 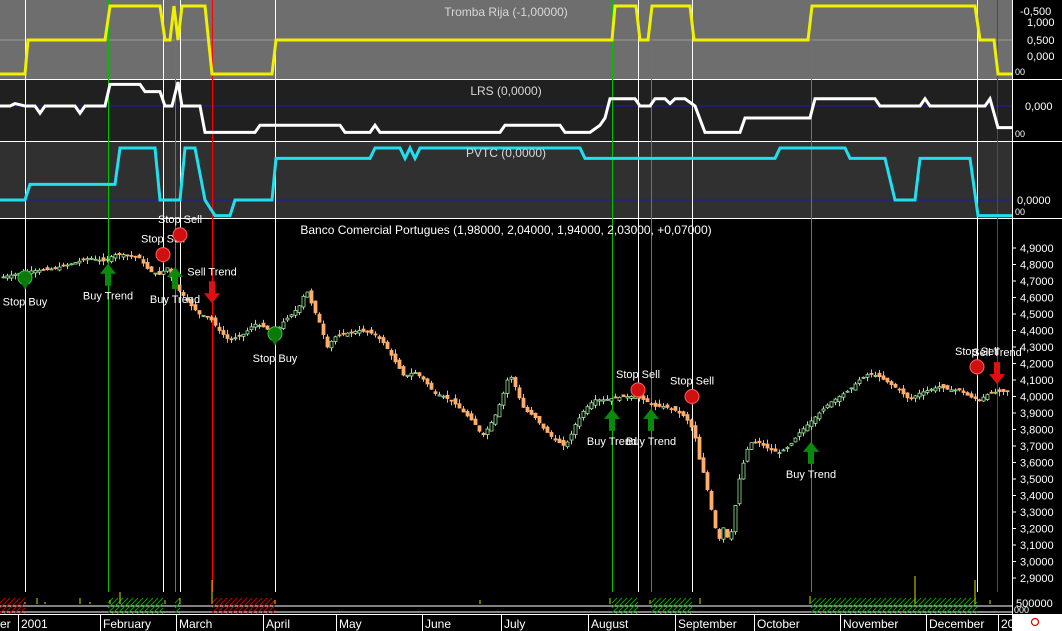 What do you see at coordinates (1034, 201) in the screenshot?
I see `pvtc-tick-zero: 0,0000` at bounding box center [1034, 201].